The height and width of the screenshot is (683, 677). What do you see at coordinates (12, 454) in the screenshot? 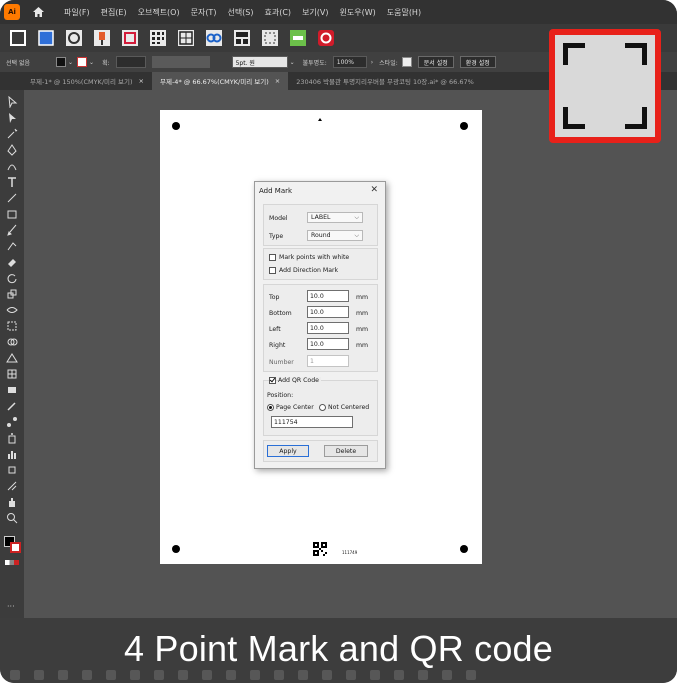
I see `column-graph-tool-icon` at bounding box center [12, 454].